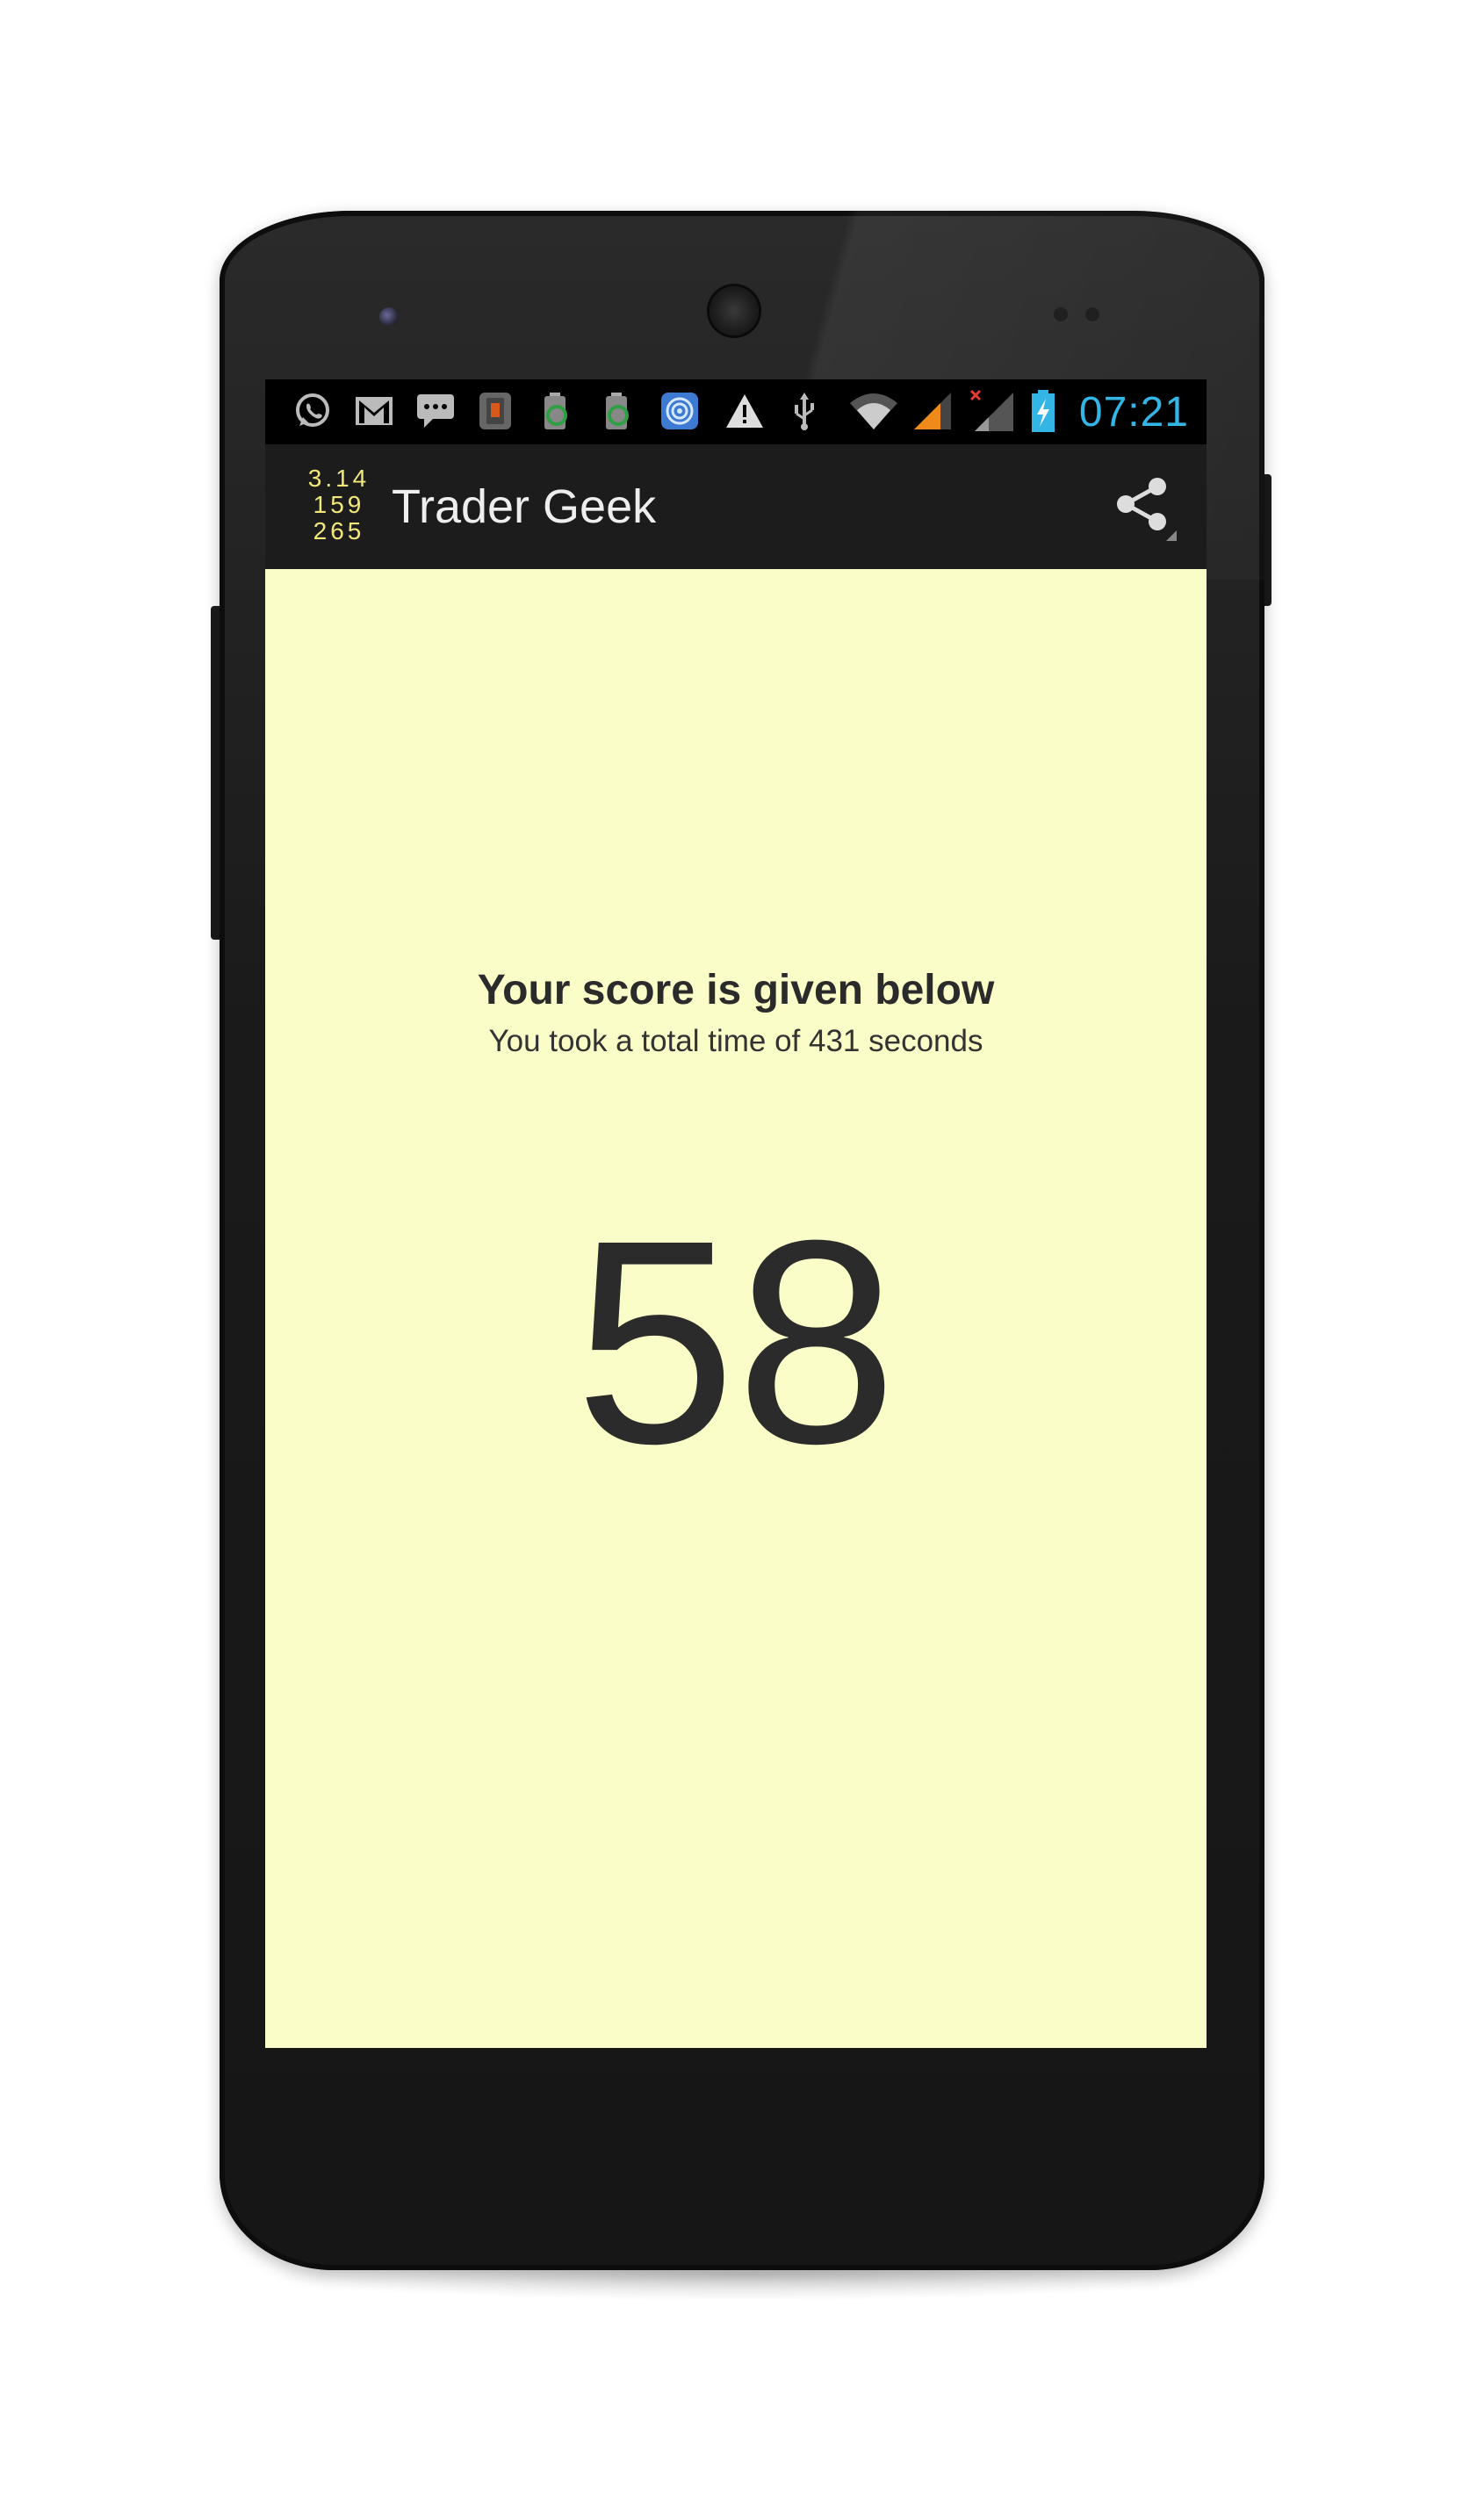 The image size is (1484, 2509). What do you see at coordinates (1092, 314) in the screenshot?
I see `light-sensor` at bounding box center [1092, 314].